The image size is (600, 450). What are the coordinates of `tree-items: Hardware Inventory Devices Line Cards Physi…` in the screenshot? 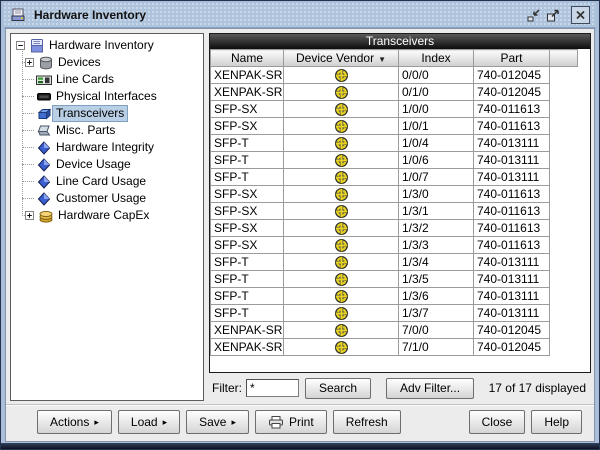 It's located at (108, 130).